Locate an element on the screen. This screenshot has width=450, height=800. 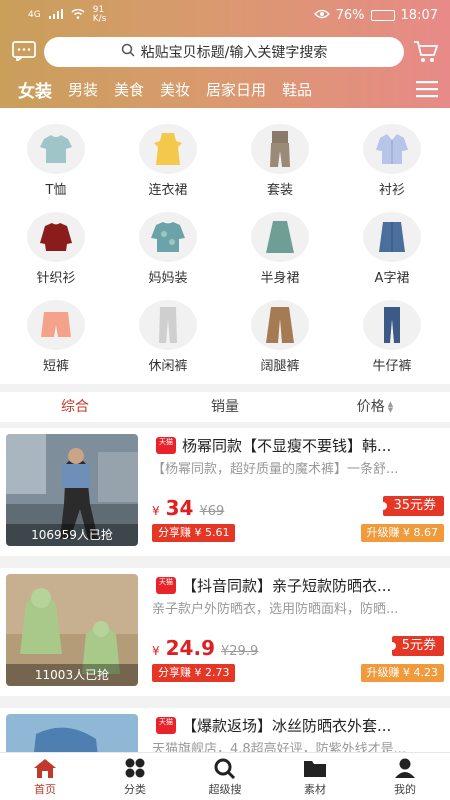
status-bar: 4G 91 K/s 76% 18:07 is located at coordinates (225, 15).